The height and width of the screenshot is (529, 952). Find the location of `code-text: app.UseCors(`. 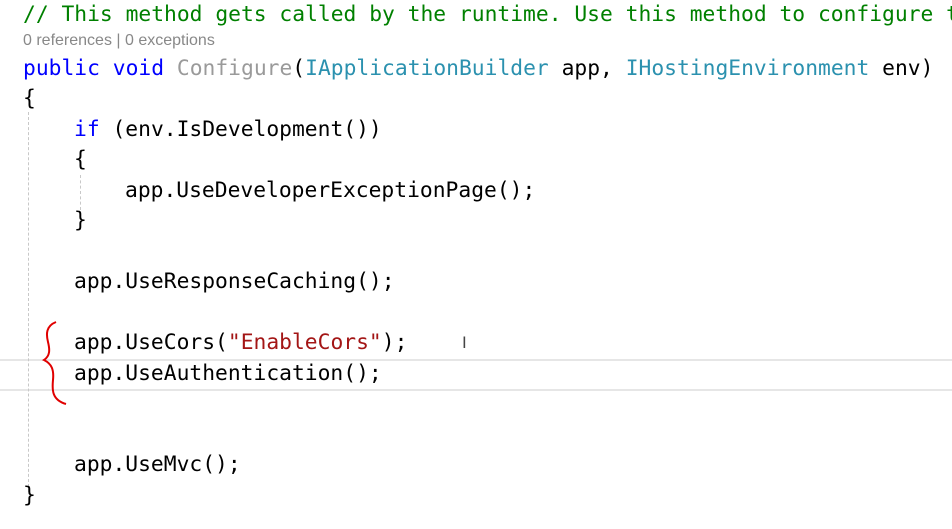

code-text: app.UseCors( is located at coordinates (151, 342).